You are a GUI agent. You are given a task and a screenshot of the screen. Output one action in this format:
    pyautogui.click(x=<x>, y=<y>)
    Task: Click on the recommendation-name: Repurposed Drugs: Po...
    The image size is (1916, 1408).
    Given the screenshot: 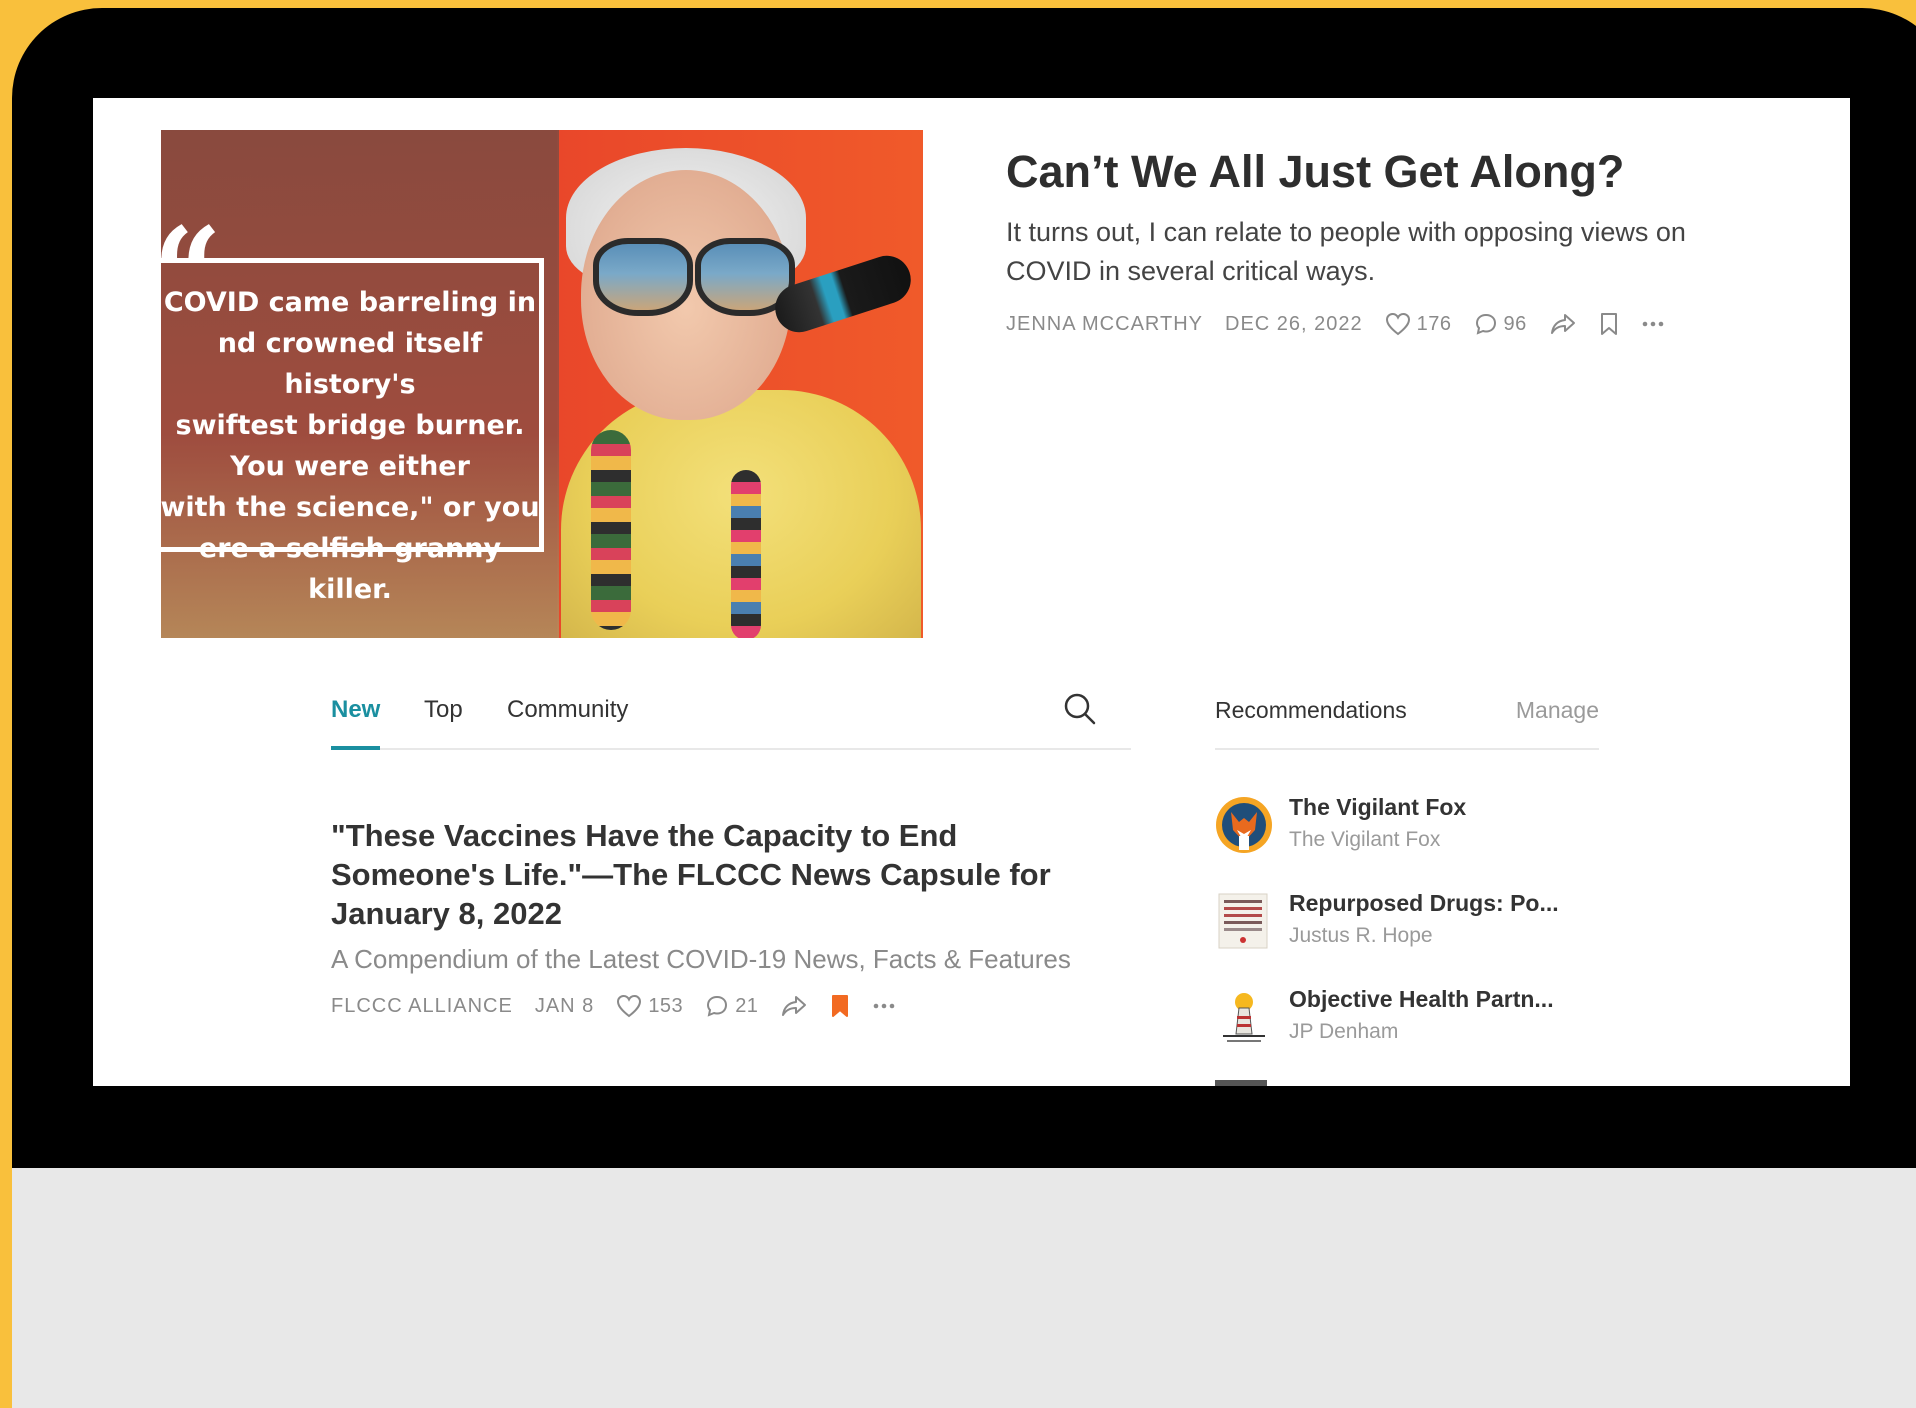 What is the action you would take?
    pyautogui.click(x=1424, y=903)
    